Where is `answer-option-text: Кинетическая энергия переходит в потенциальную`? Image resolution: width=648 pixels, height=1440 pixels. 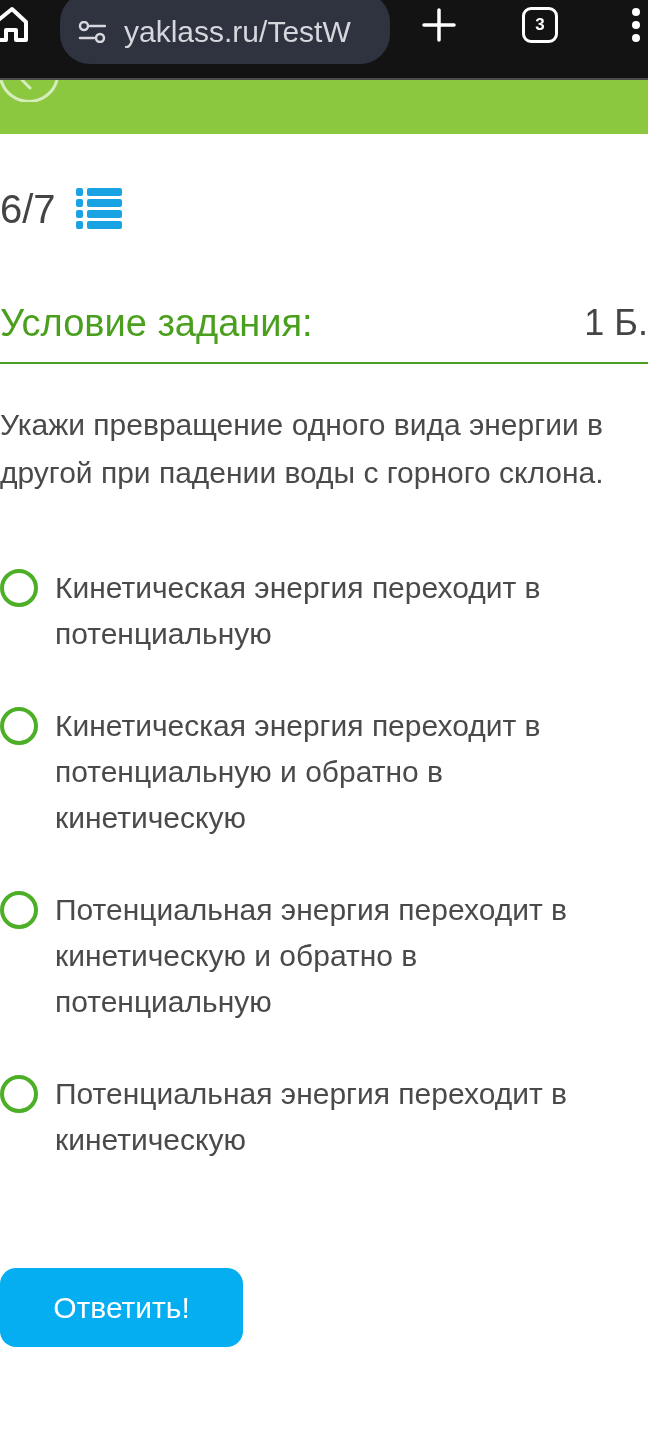 answer-option-text: Кинетическая энергия переходит в потенциальную is located at coordinates (335, 611).